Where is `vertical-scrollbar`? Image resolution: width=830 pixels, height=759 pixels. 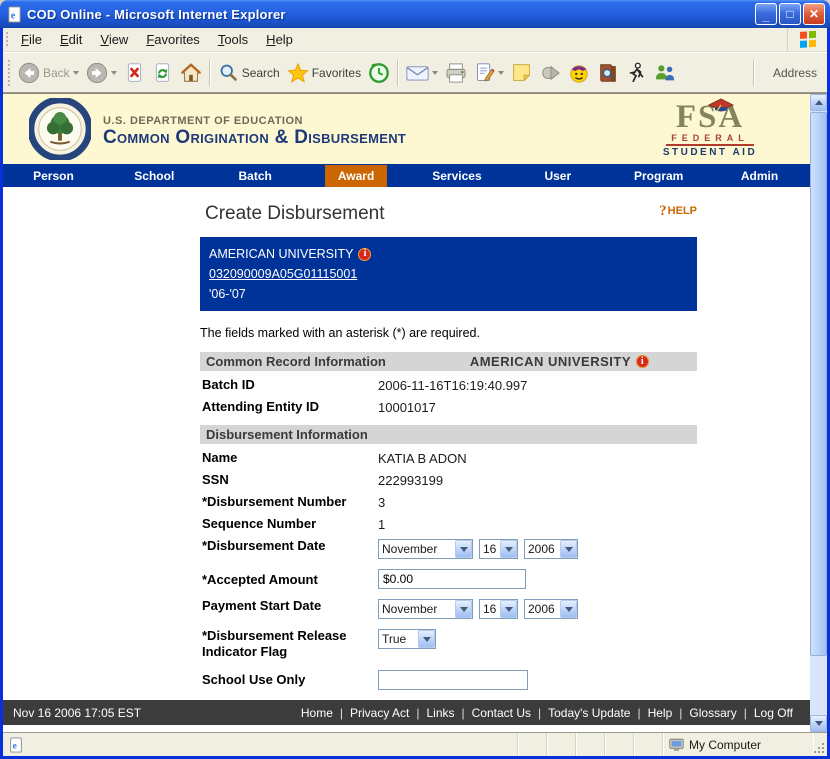 vertical-scrollbar is located at coordinates (818, 413).